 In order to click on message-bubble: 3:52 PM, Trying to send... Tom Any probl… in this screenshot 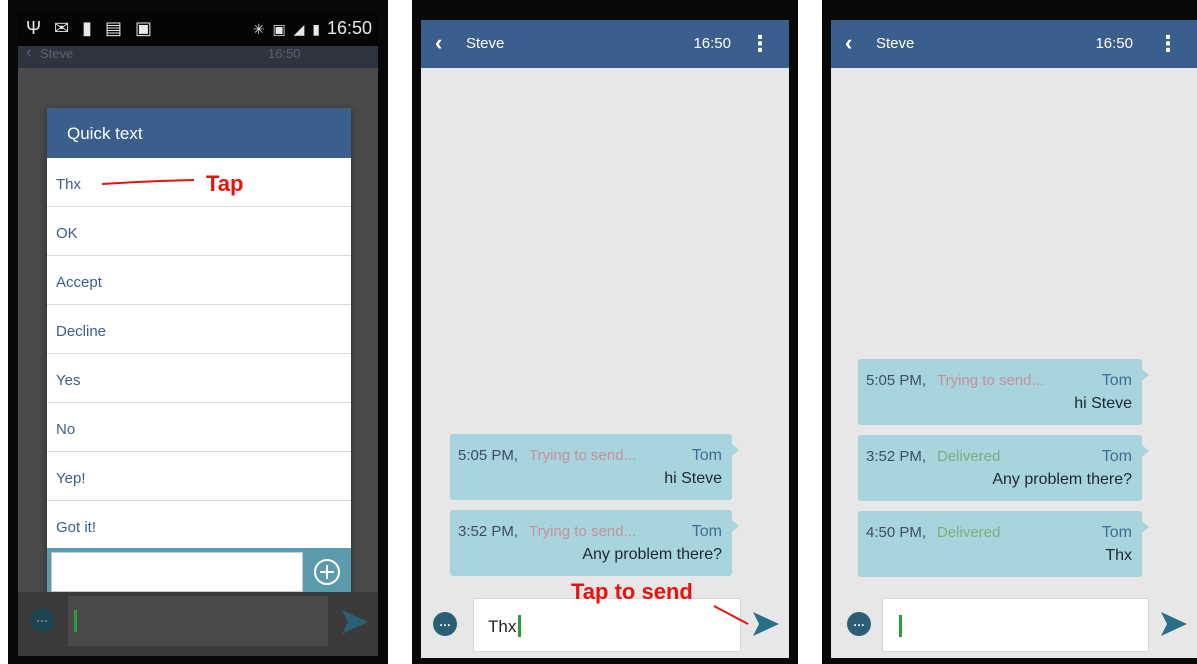, I will do `click(594, 543)`.